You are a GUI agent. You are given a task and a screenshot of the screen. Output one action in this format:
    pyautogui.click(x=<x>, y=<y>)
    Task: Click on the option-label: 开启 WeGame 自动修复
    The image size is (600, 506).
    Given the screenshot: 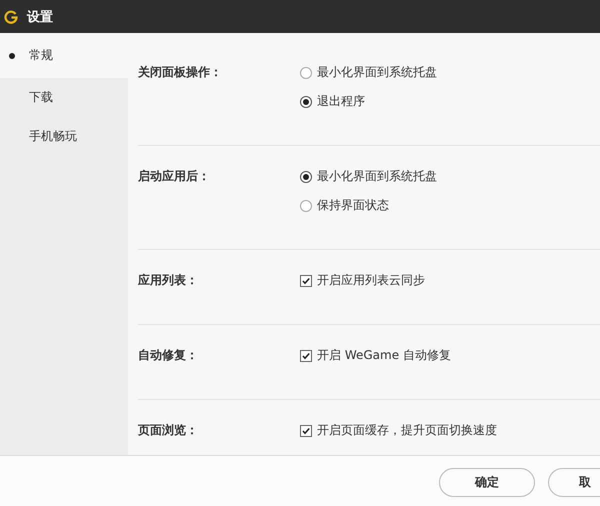 What is the action you would take?
    pyautogui.click(x=384, y=355)
    